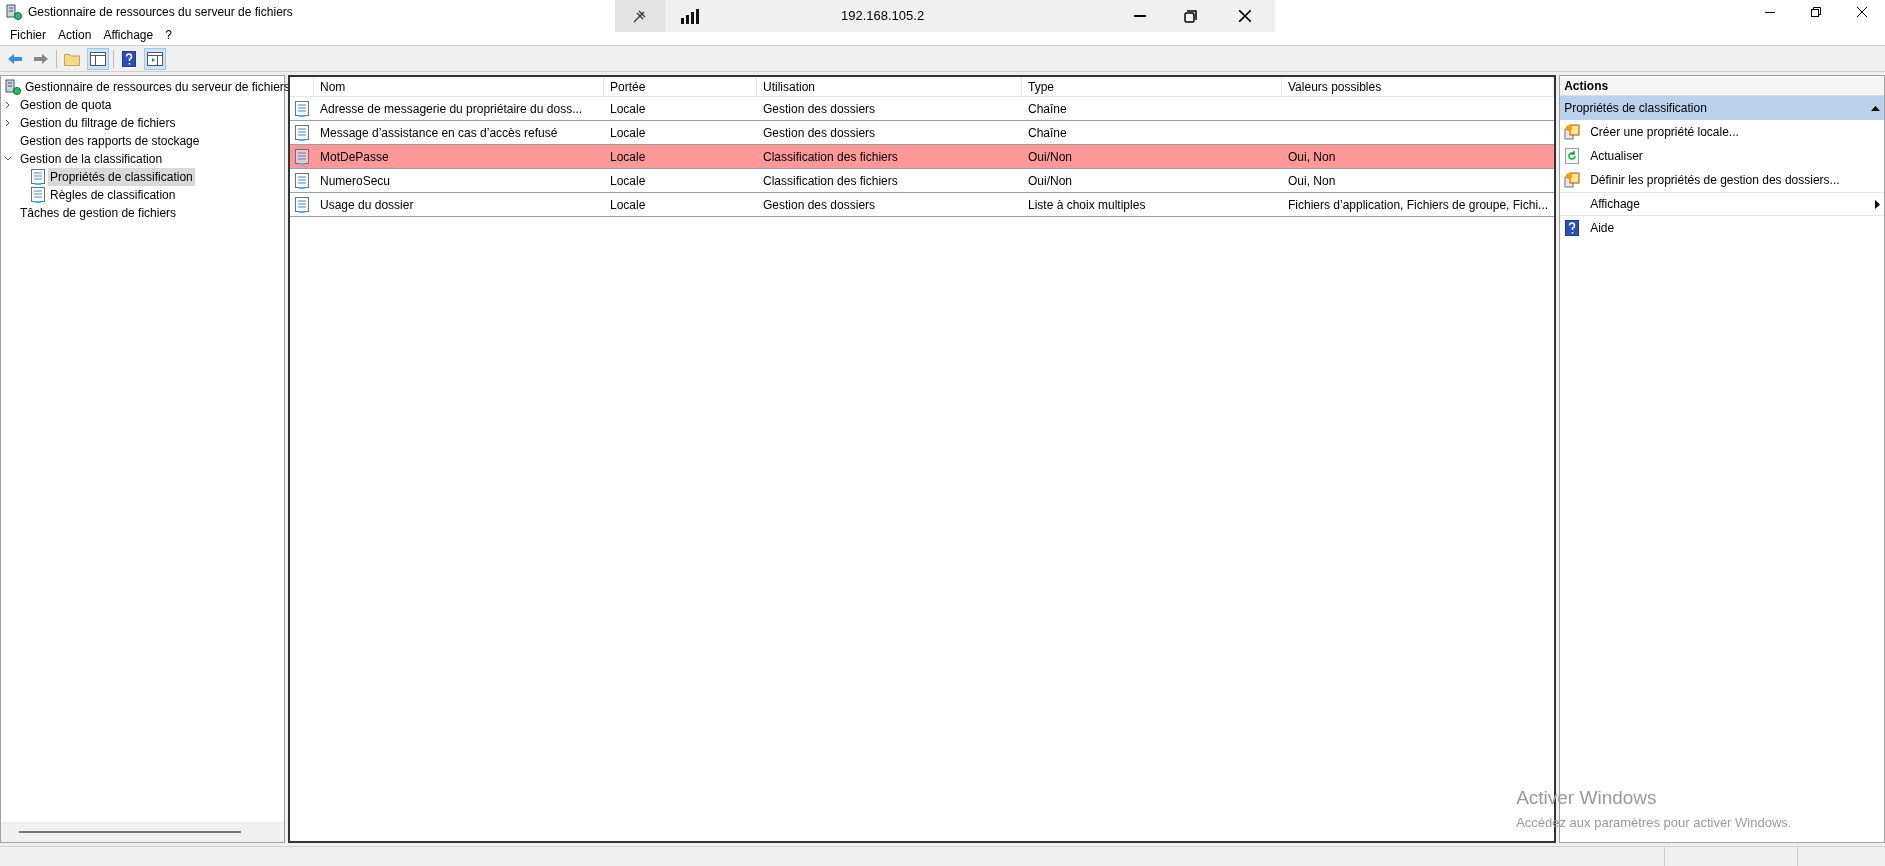  Describe the element at coordinates (72, 58) in the screenshot. I see `folder-icon` at that location.